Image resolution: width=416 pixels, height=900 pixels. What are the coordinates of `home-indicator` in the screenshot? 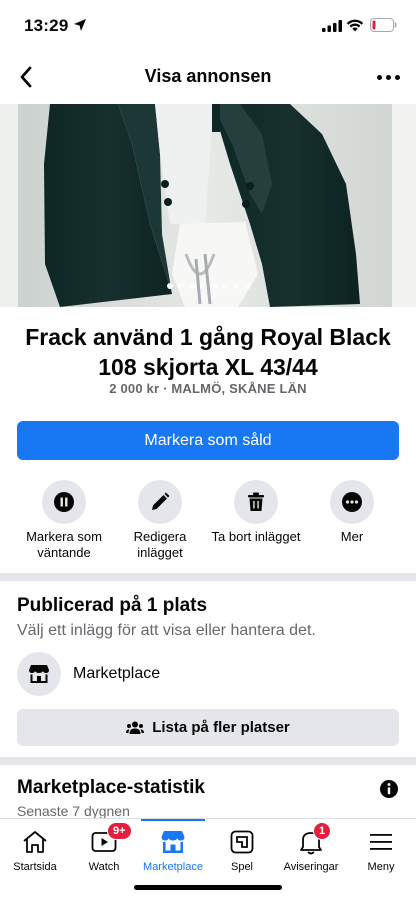 It's located at (208, 887).